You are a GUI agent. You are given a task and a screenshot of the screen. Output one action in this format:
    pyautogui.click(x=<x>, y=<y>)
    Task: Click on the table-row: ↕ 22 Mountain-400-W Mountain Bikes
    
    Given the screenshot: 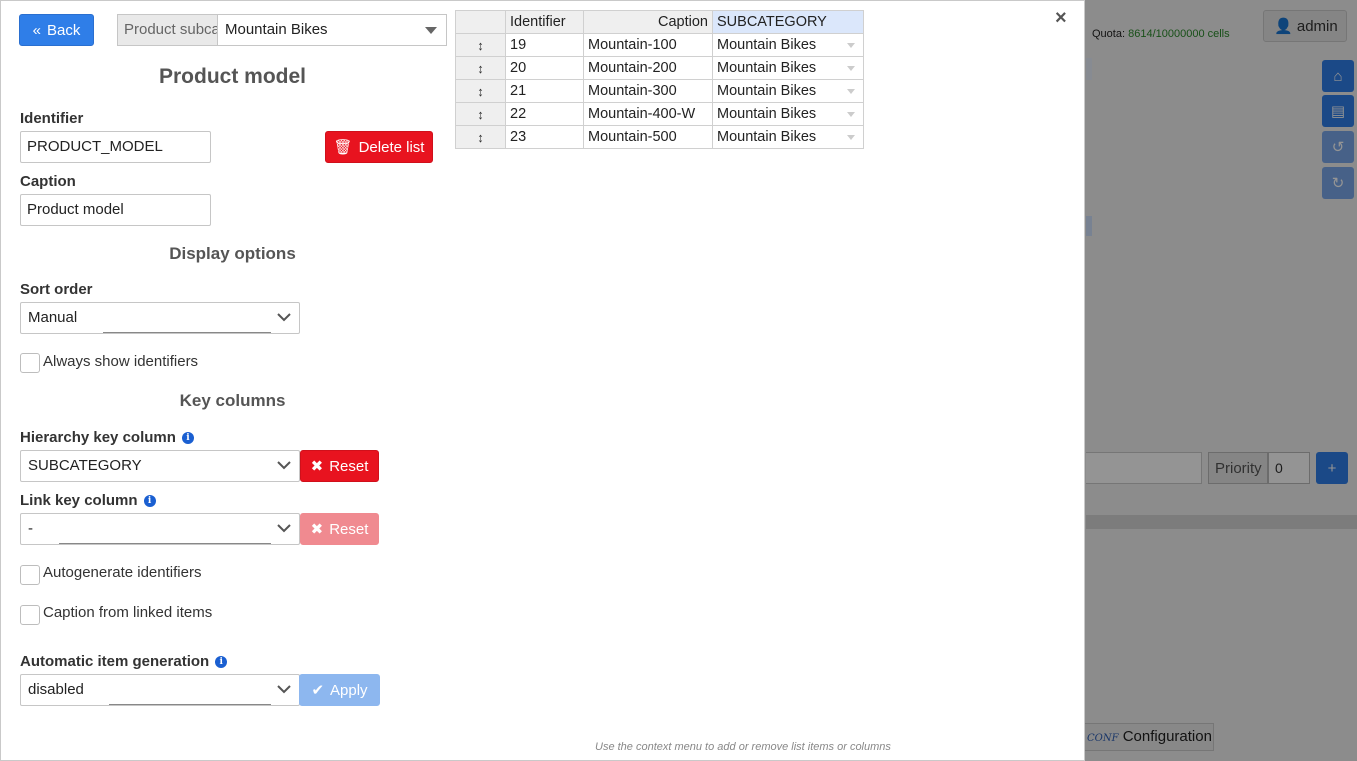 What is the action you would take?
    pyautogui.click(x=659, y=114)
    